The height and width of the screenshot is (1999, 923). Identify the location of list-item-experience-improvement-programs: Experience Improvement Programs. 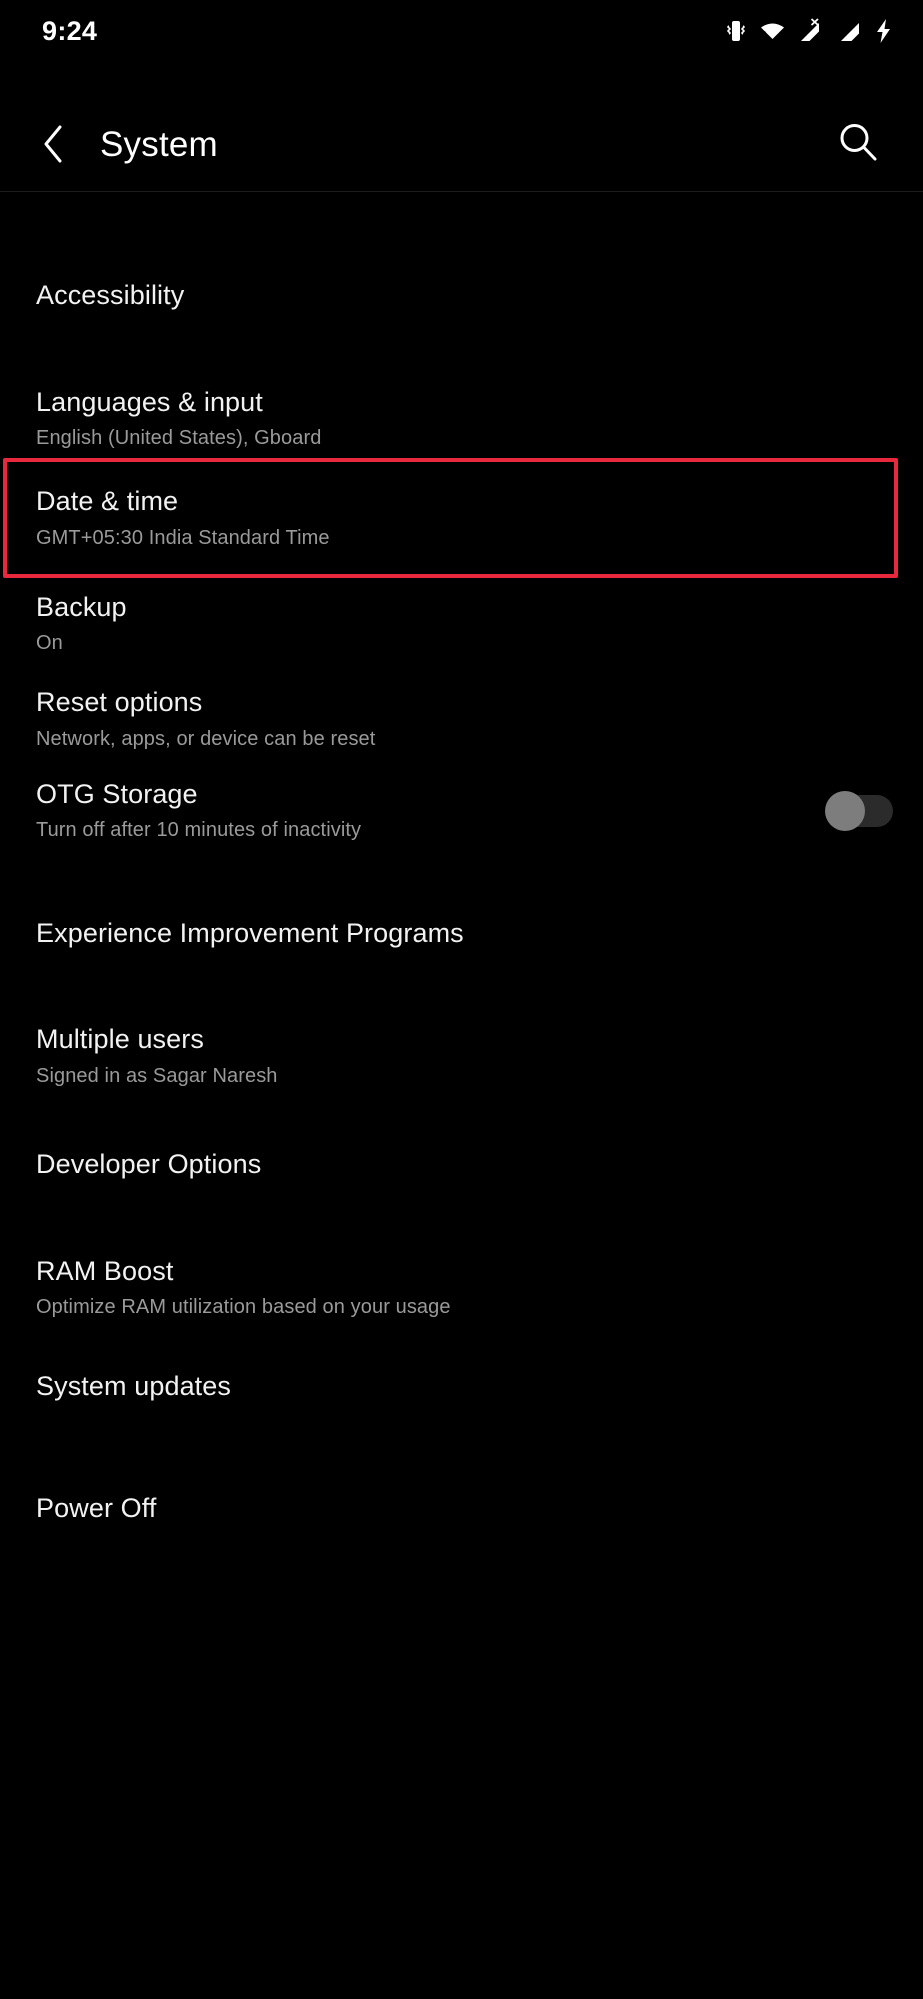
(461, 933).